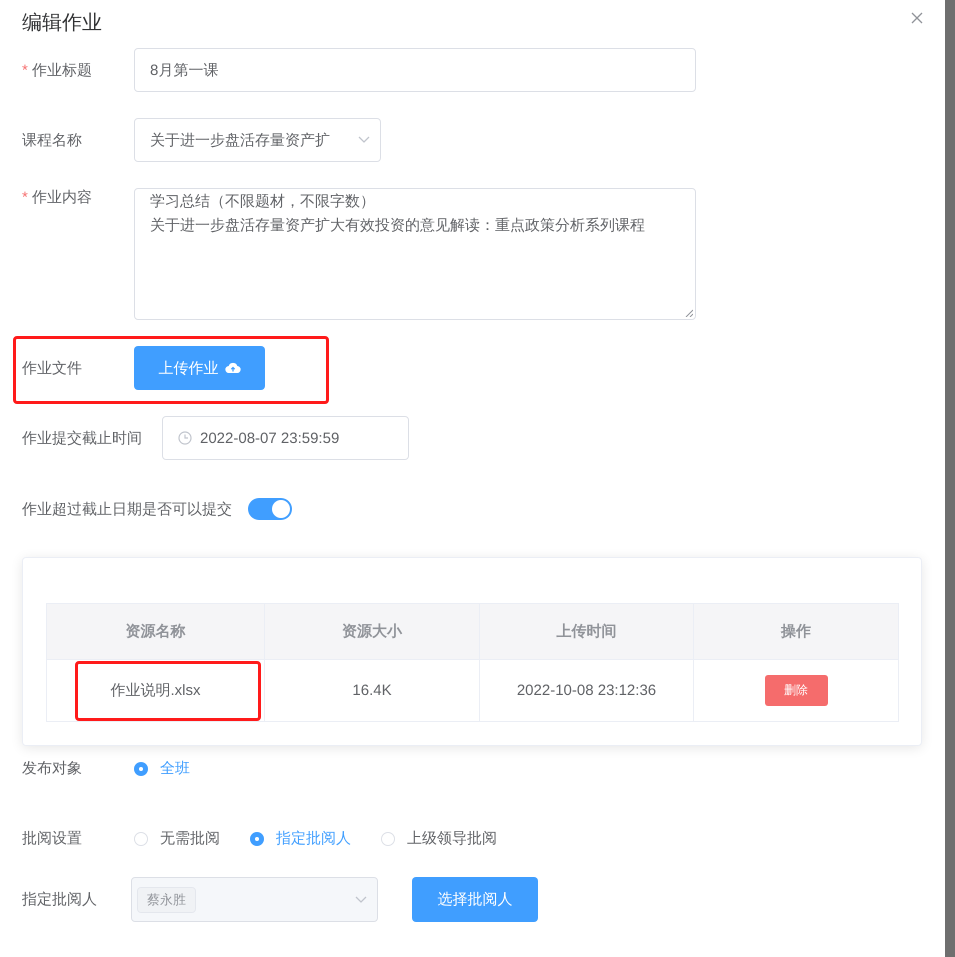 The height and width of the screenshot is (957, 955). Describe the element at coordinates (586, 690) in the screenshot. I see `table-cell: 2022-10-08 23:12:36` at that location.